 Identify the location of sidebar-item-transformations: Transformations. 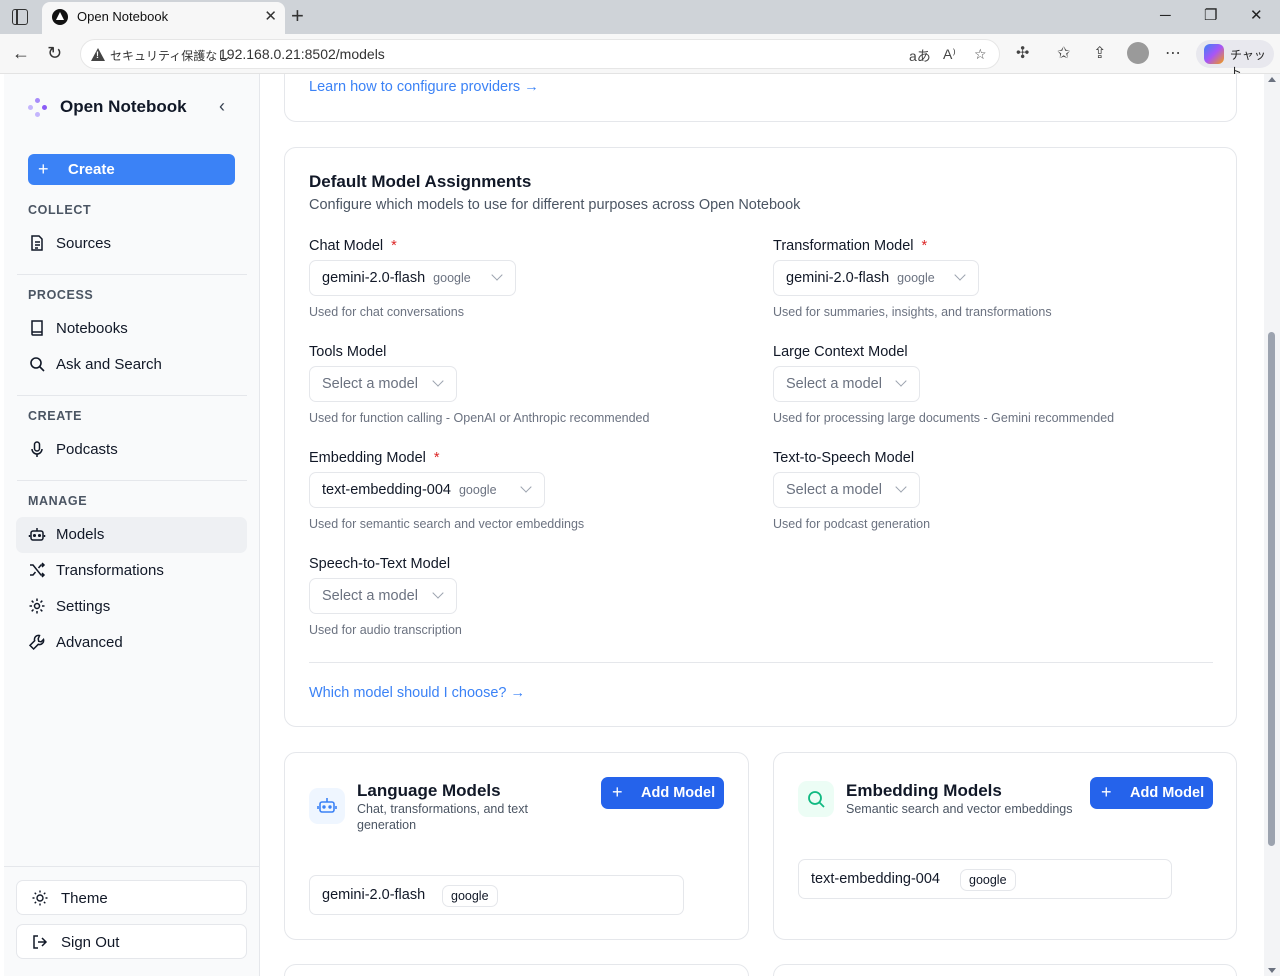
(131, 571).